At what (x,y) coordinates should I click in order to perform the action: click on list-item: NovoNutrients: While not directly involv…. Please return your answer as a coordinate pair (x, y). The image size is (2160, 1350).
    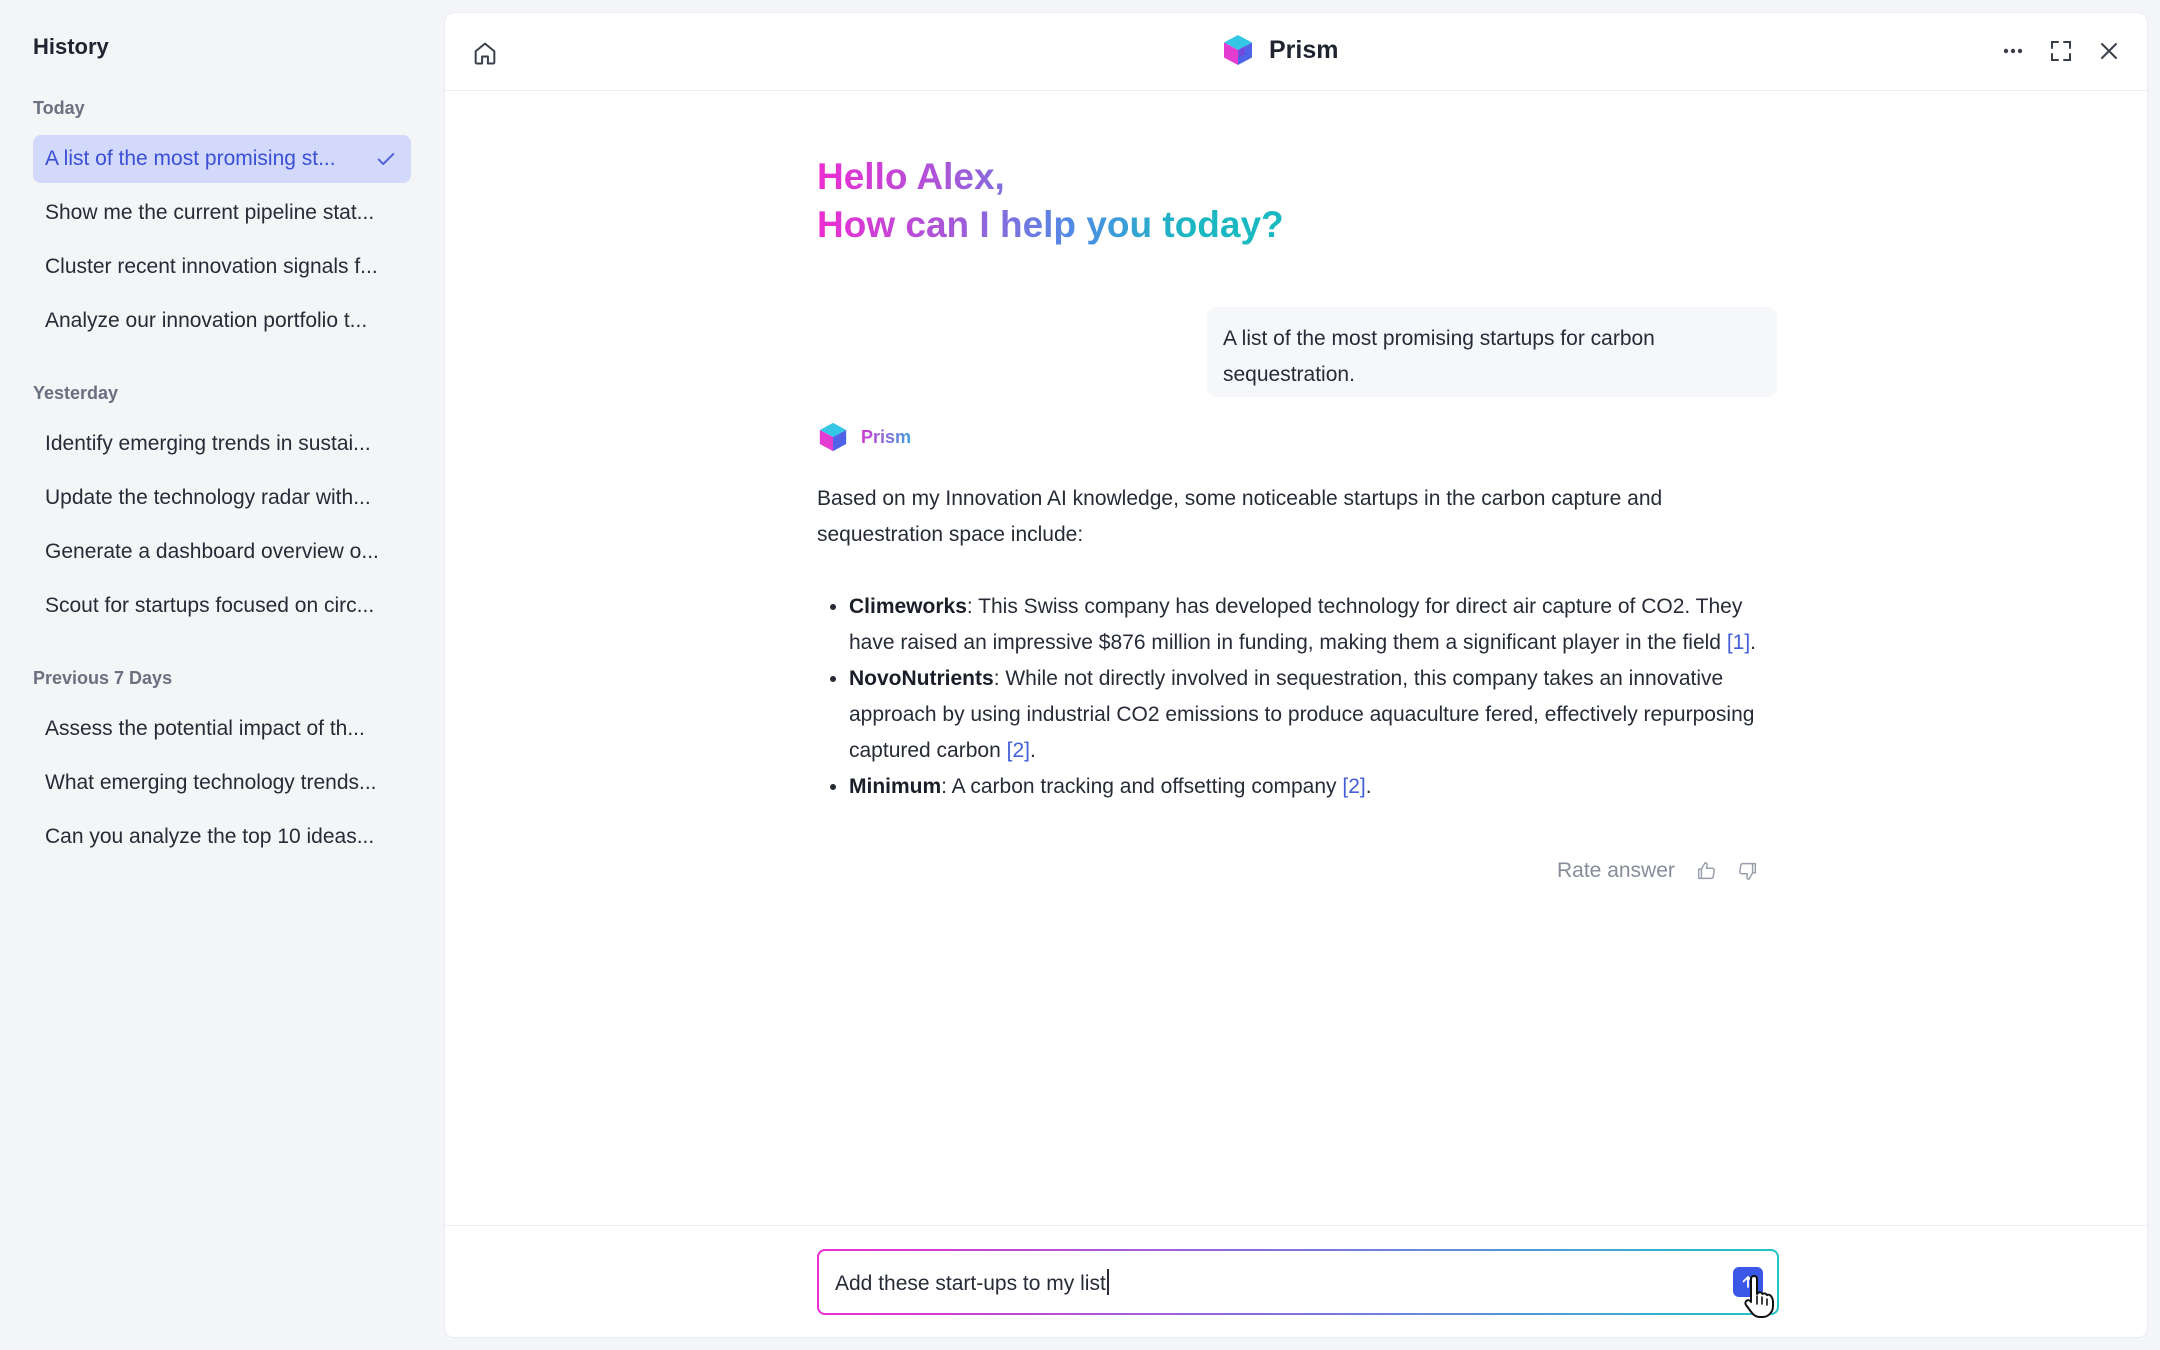
    Looking at the image, I should click on (1318, 715).